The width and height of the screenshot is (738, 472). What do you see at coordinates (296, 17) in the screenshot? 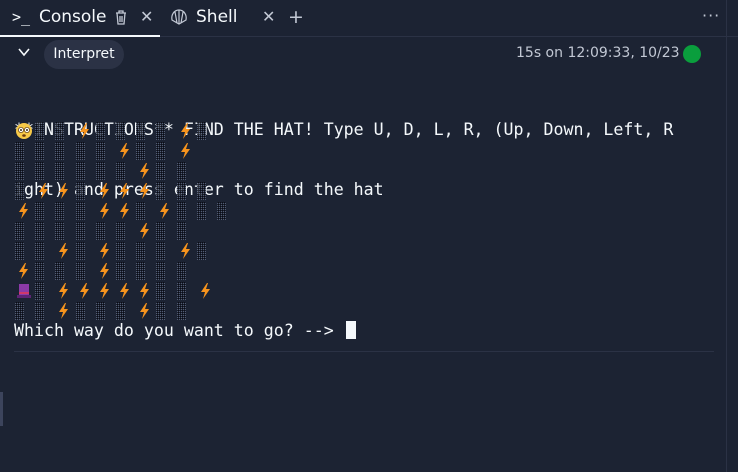
I see `add-tab-icon: +` at bounding box center [296, 17].